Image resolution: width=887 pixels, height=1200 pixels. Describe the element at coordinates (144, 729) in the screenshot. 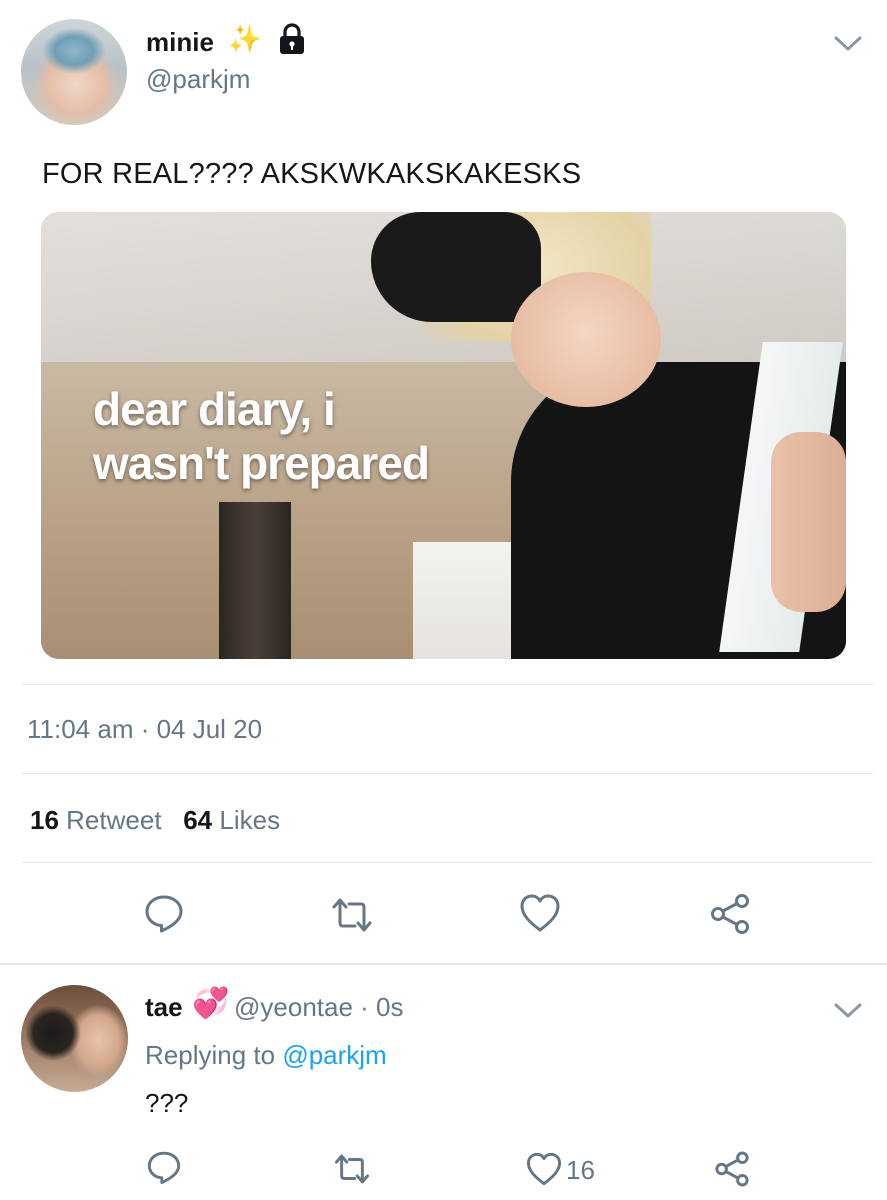

I see `timestamp: 11:04 am · 04 Jul 20` at that location.